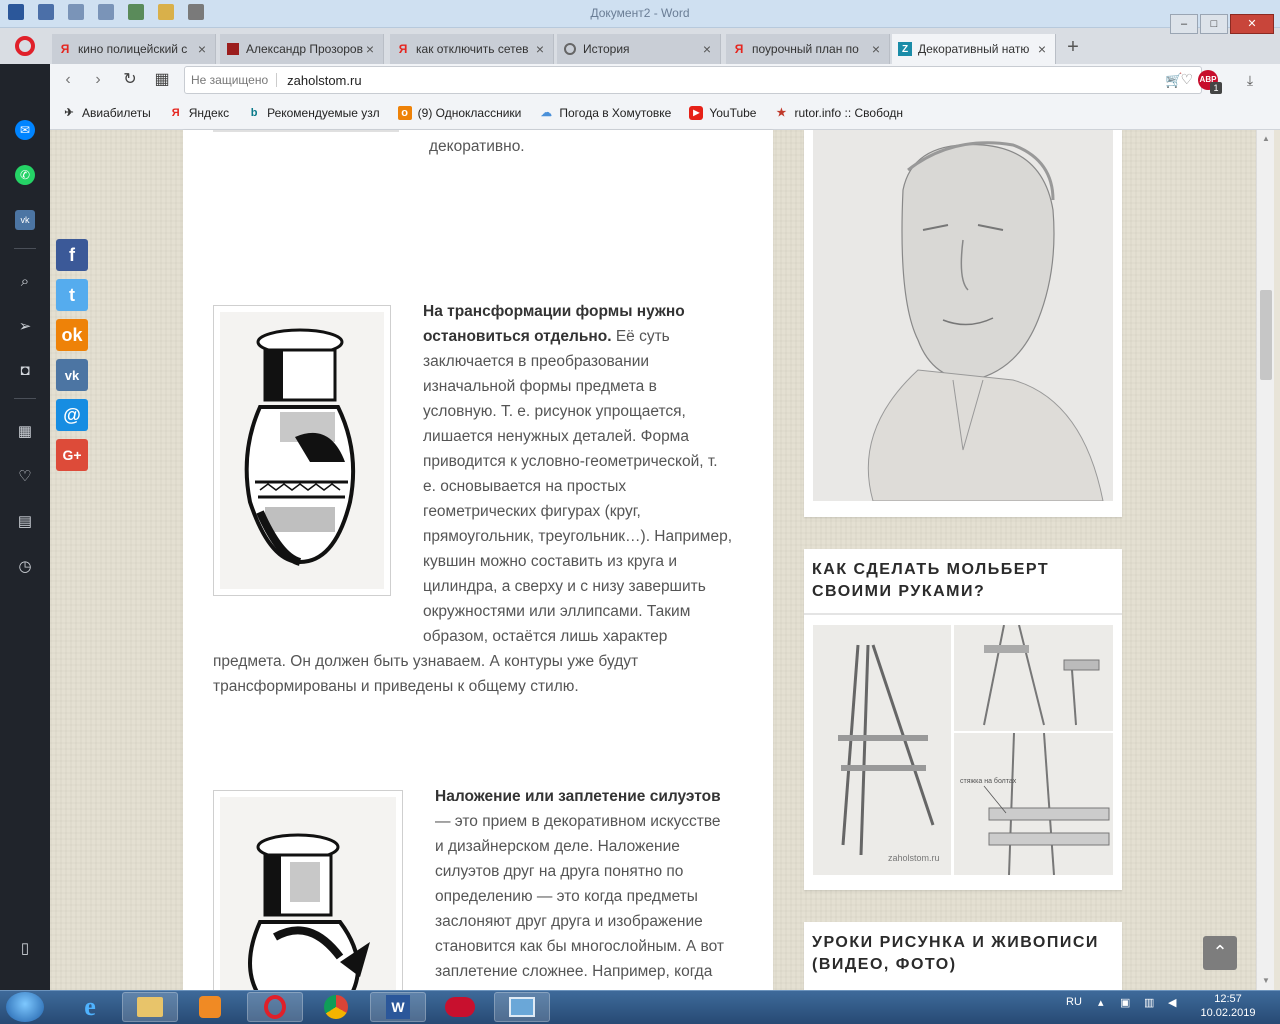 The height and width of the screenshot is (1024, 1280). I want to click on ie-taskbar-icon: e, so click(90, 1007).